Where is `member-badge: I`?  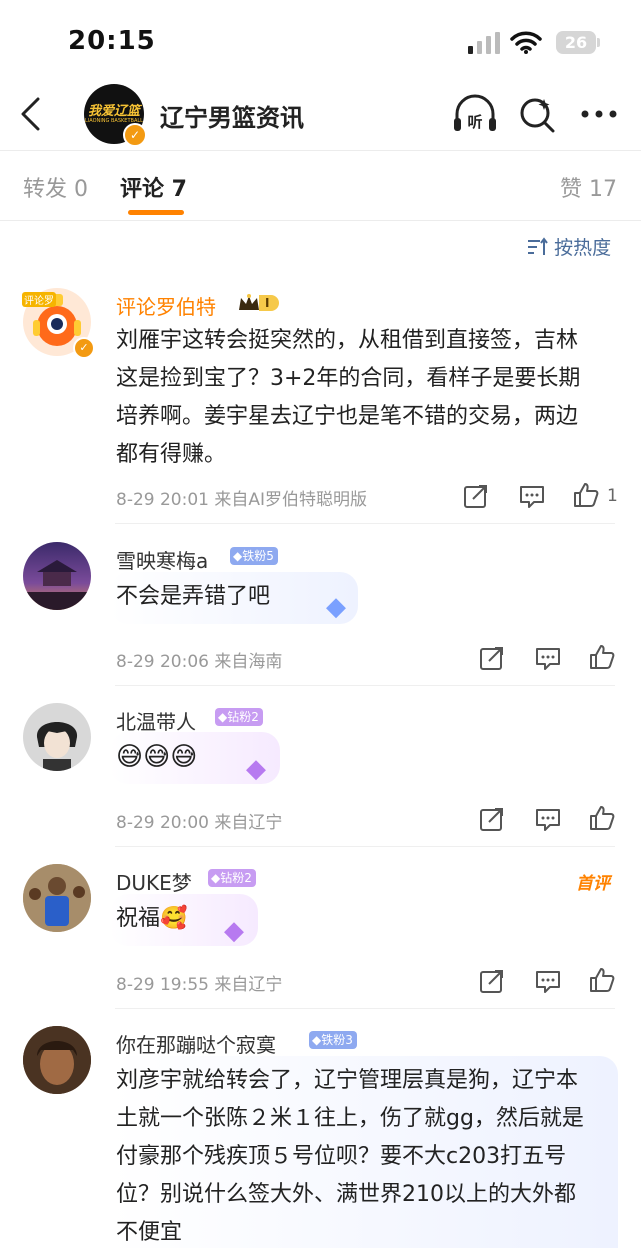
member-badge: I is located at coordinates (258, 303).